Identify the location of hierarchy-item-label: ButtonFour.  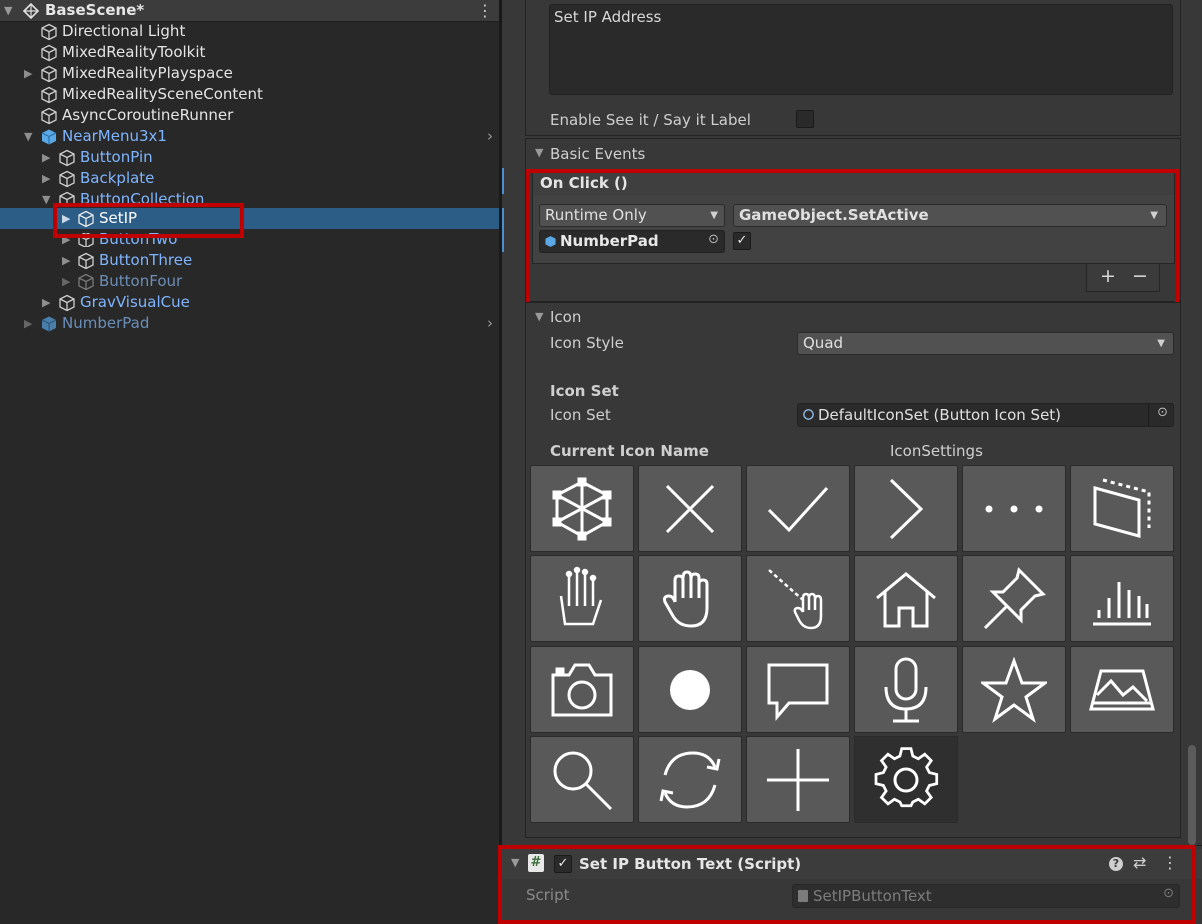
(141, 281).